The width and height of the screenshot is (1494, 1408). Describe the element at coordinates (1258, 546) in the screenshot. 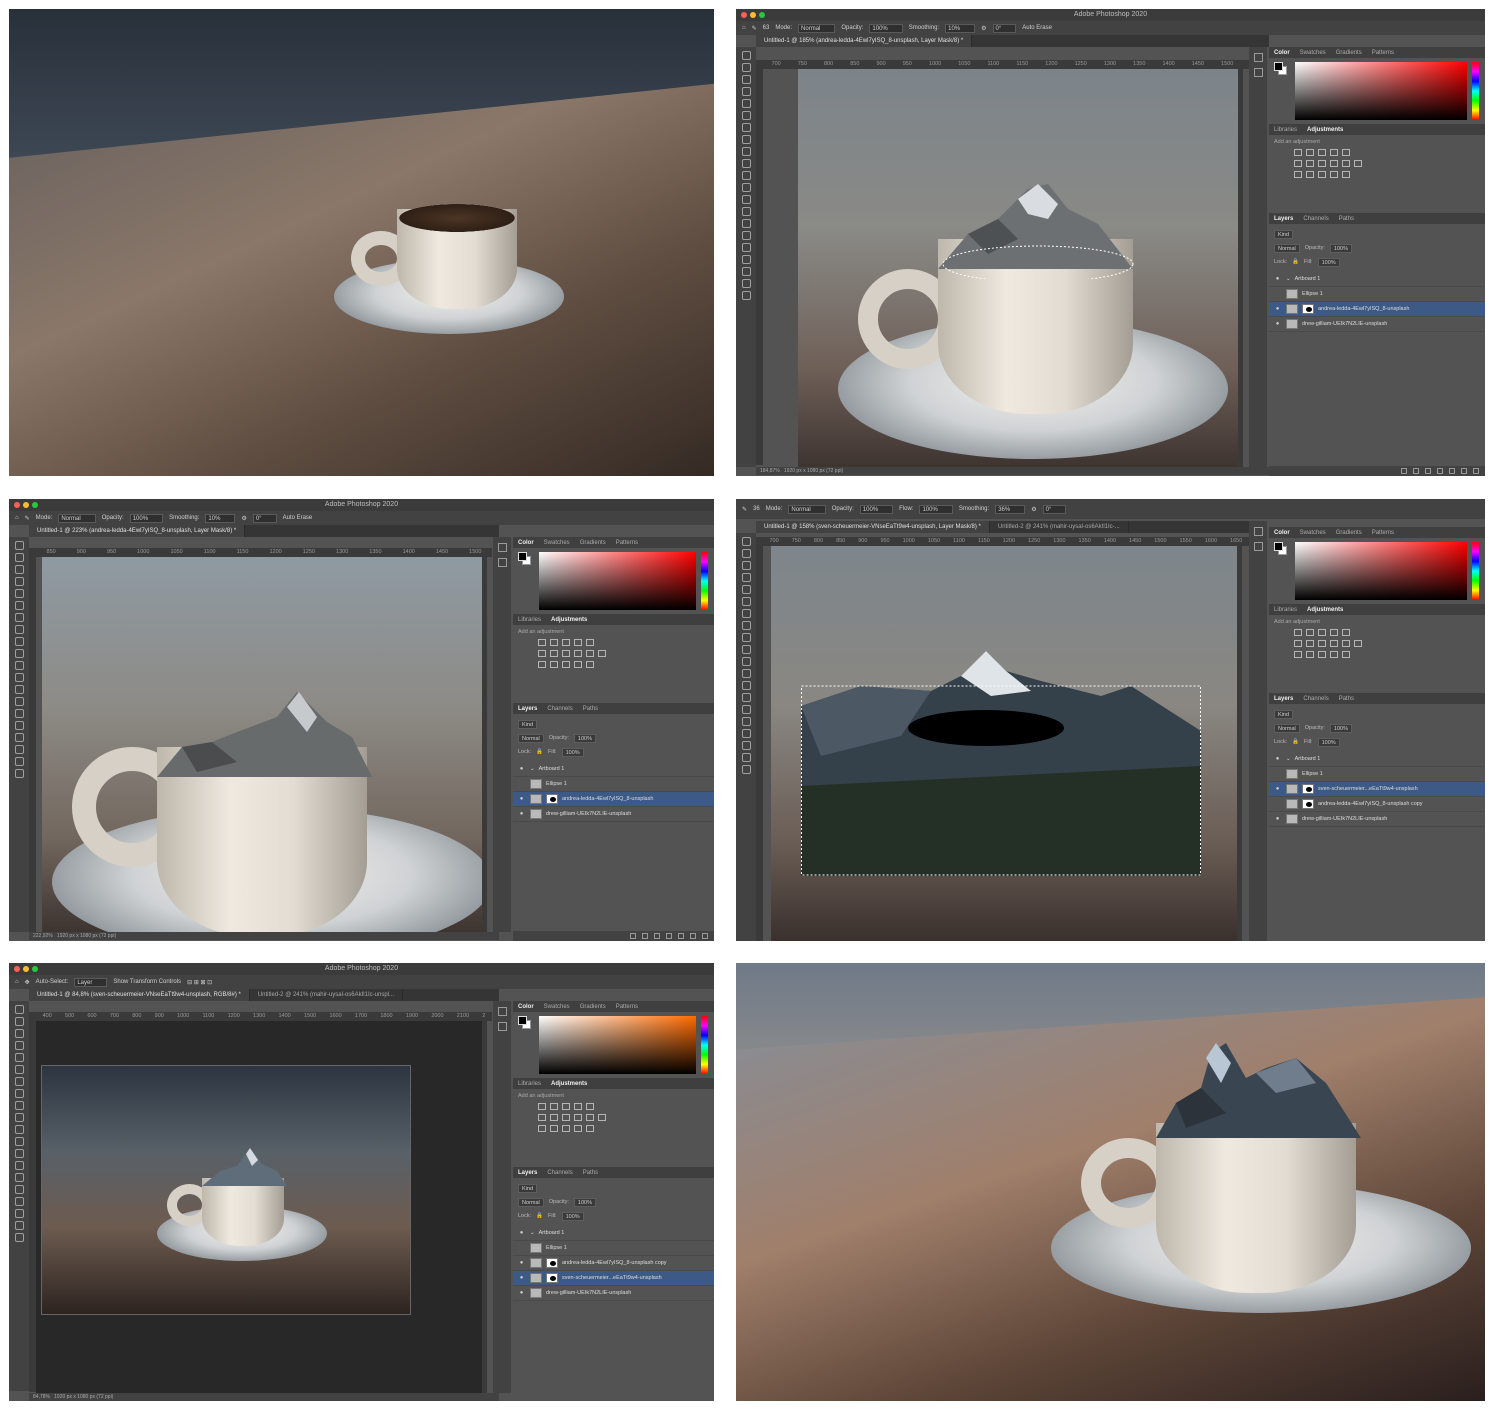

I see `properties-icon` at that location.